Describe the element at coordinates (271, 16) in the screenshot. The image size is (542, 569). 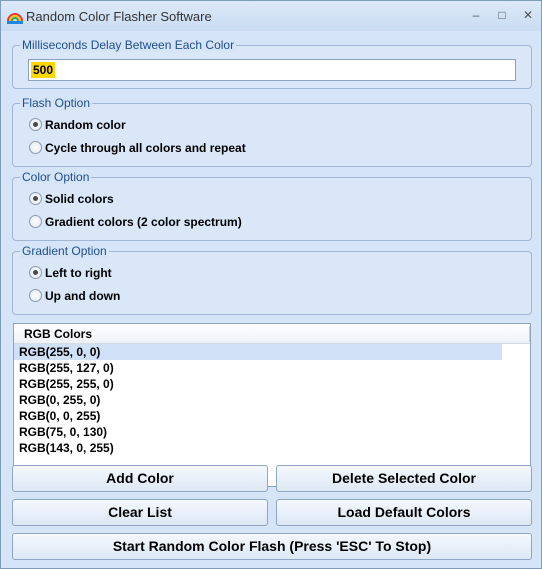
I see `title-bar: Random Color Flasher Software – □ ✕` at that location.